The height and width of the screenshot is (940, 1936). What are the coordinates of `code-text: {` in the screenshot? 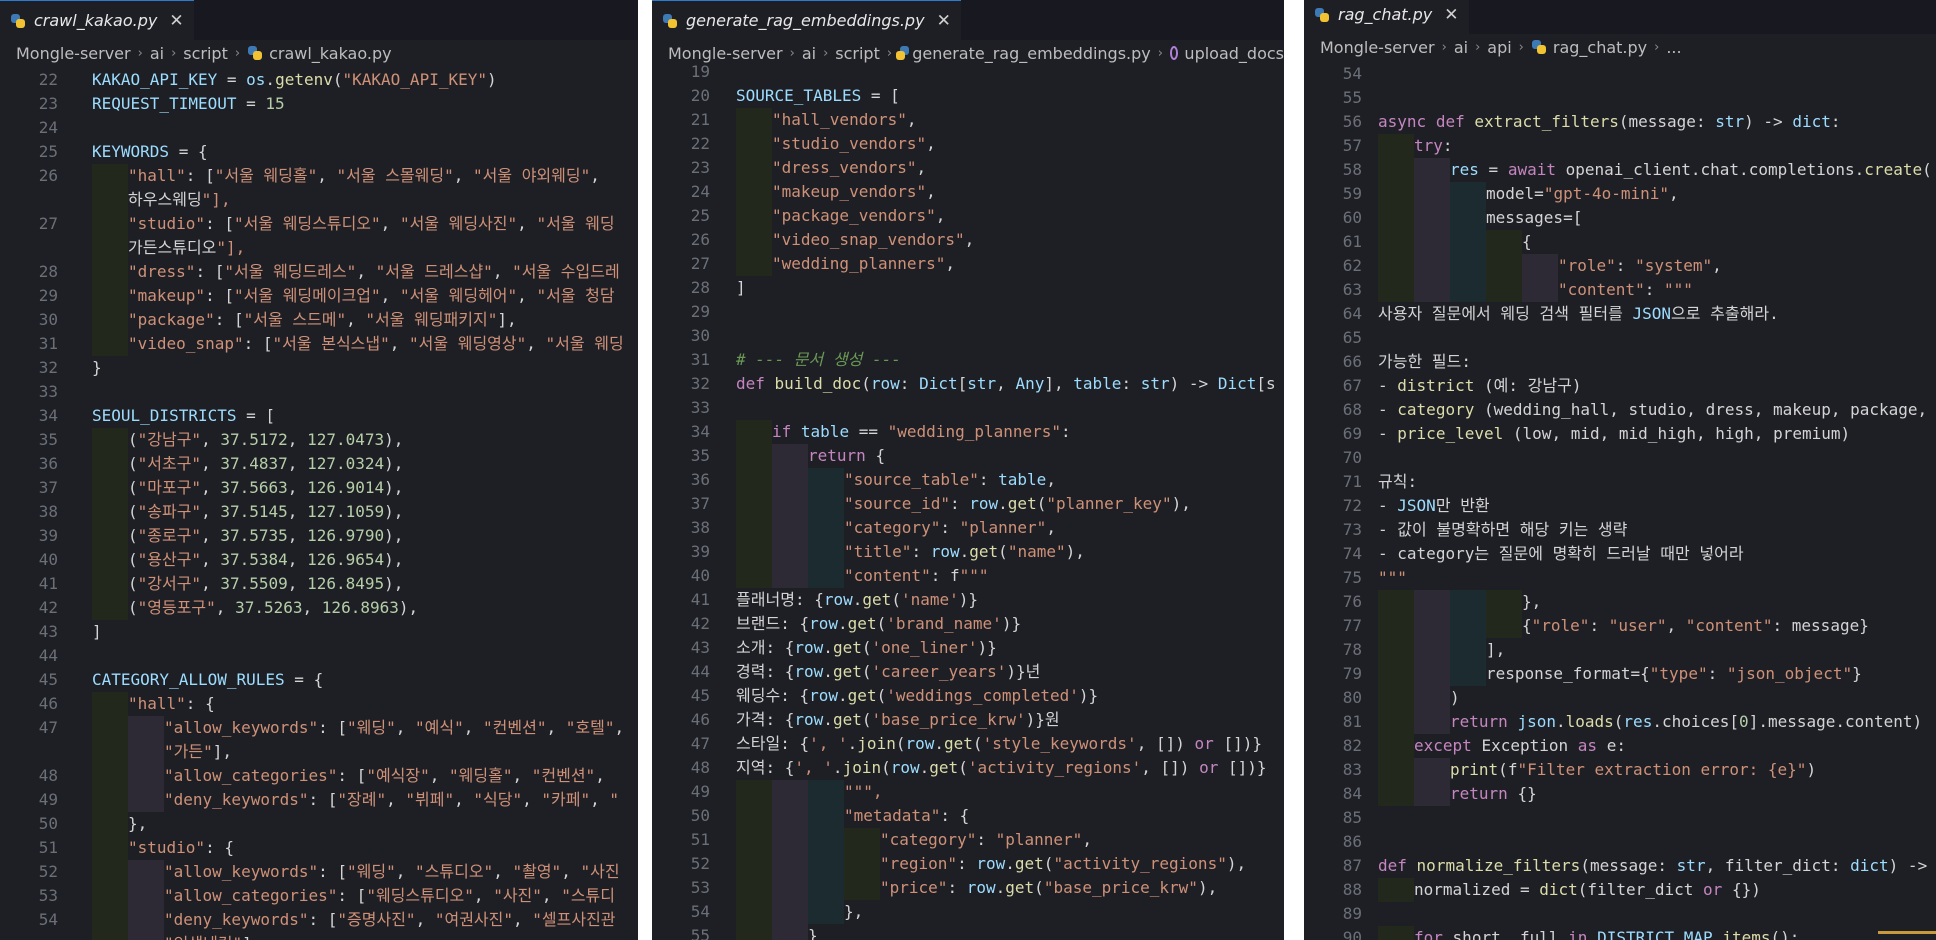 It's located at (1527, 241).